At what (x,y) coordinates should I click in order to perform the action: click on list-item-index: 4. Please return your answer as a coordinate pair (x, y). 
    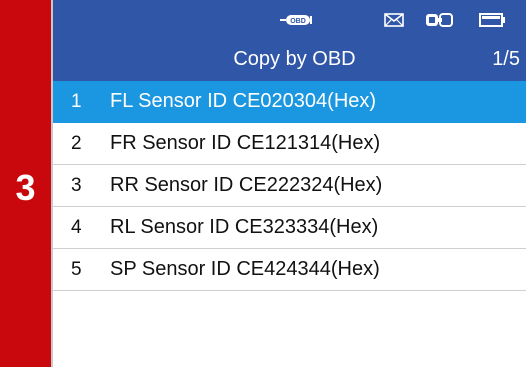
    Looking at the image, I should click on (76, 227).